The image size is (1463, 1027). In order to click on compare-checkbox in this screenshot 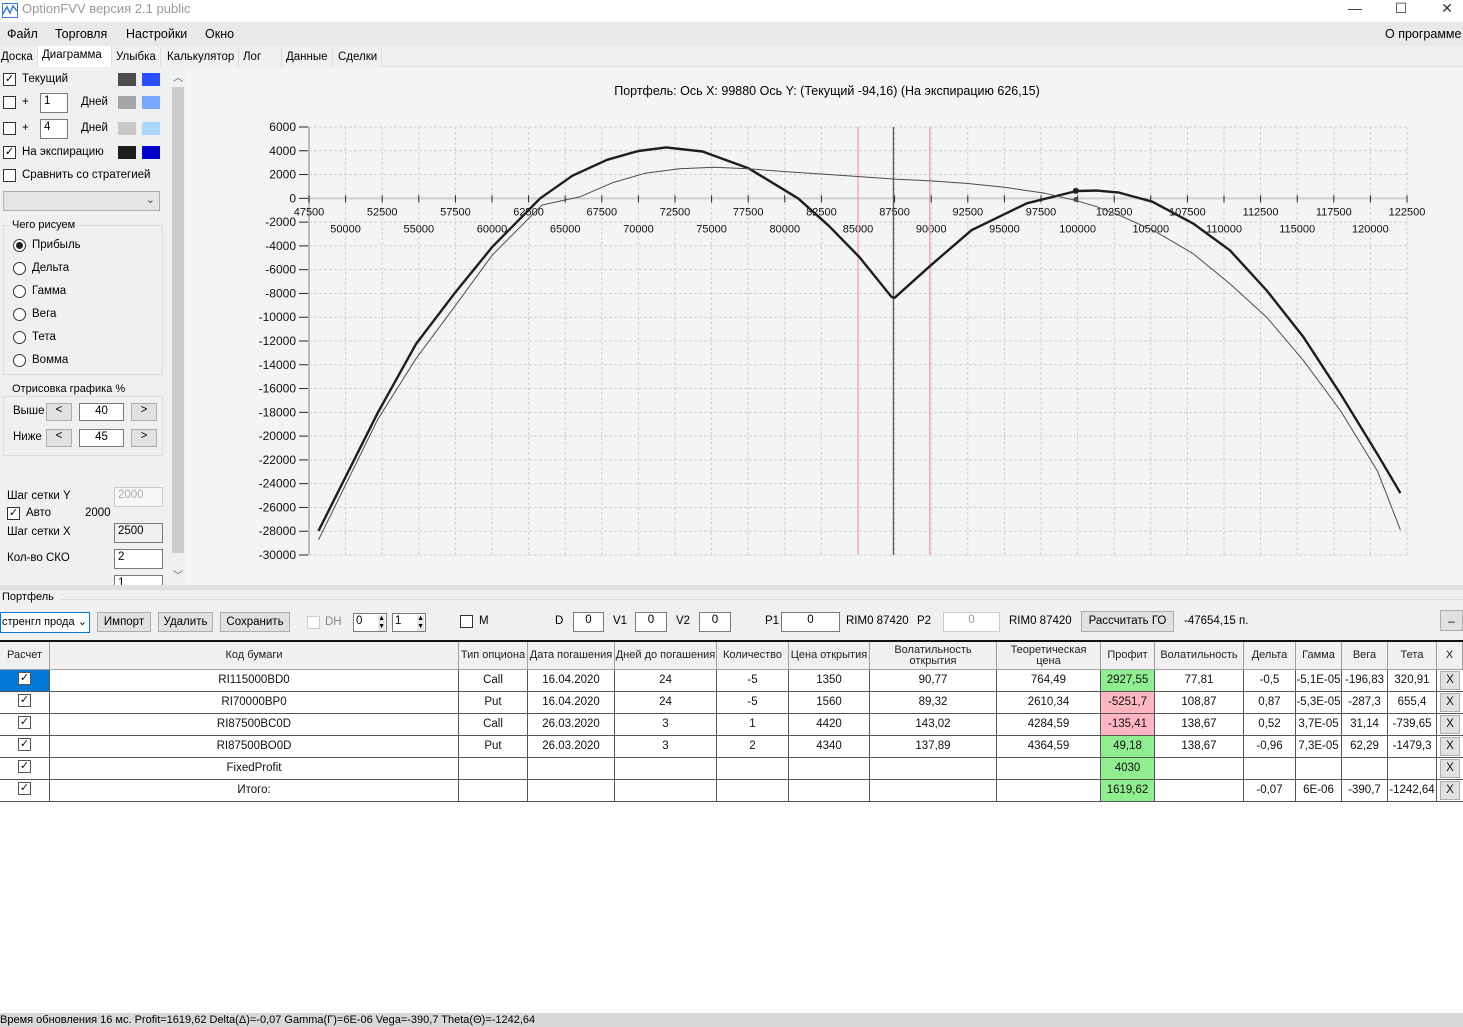, I will do `click(9, 175)`.